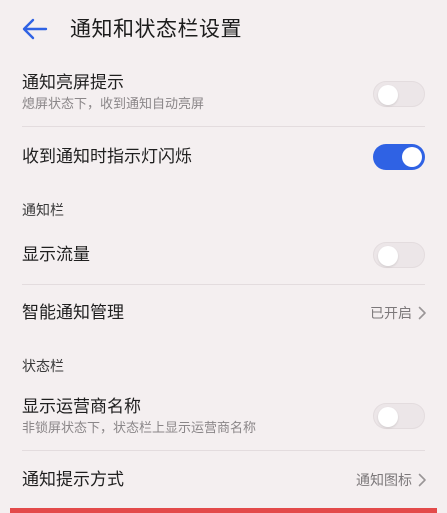  What do you see at coordinates (81, 407) in the screenshot?
I see `setting-title: 显示运营商名称` at bounding box center [81, 407].